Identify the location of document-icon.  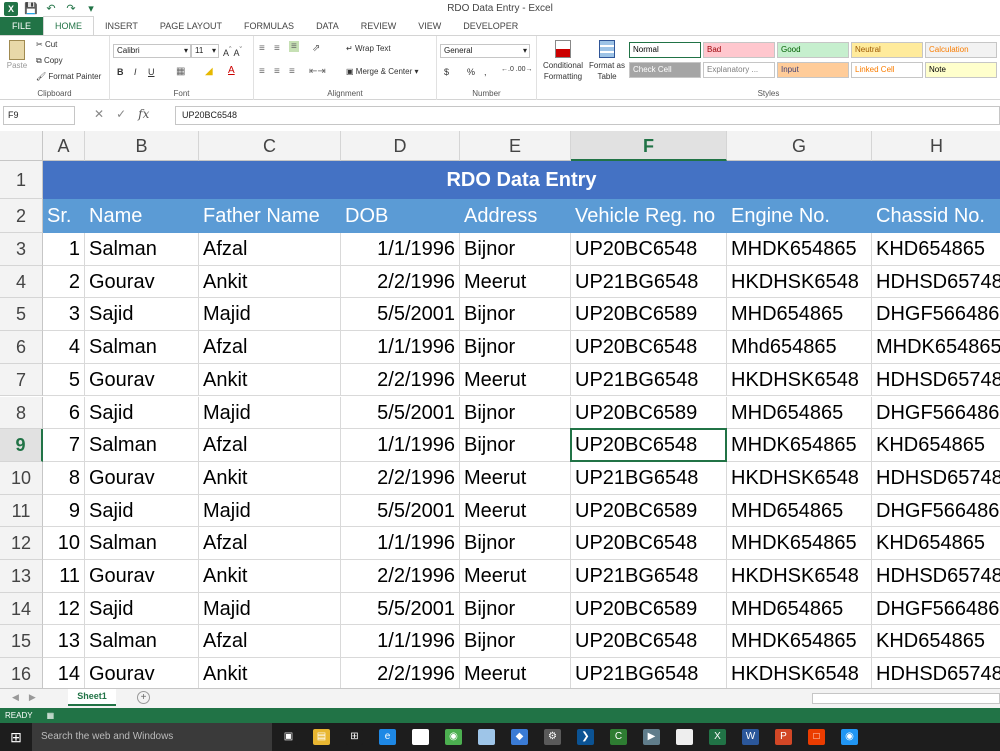
(420, 737).